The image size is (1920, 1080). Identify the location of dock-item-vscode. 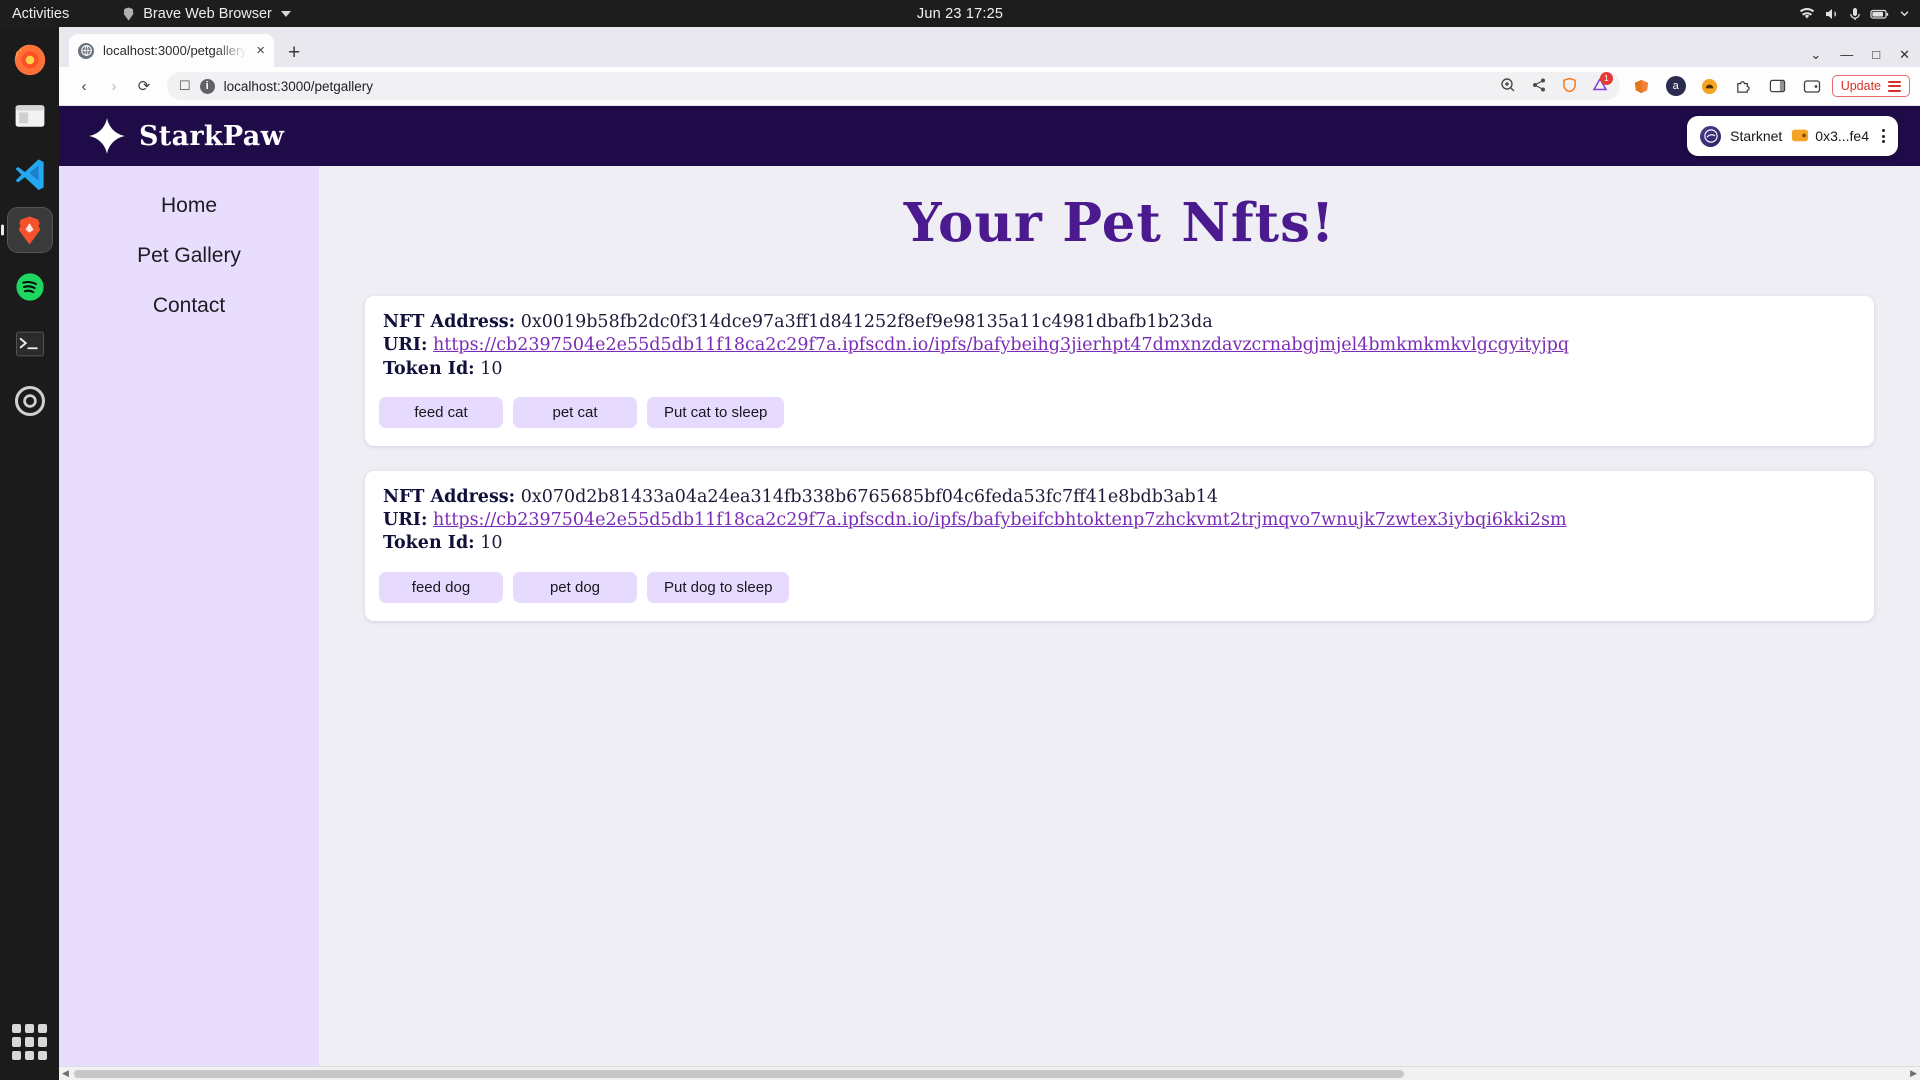
(30, 173).